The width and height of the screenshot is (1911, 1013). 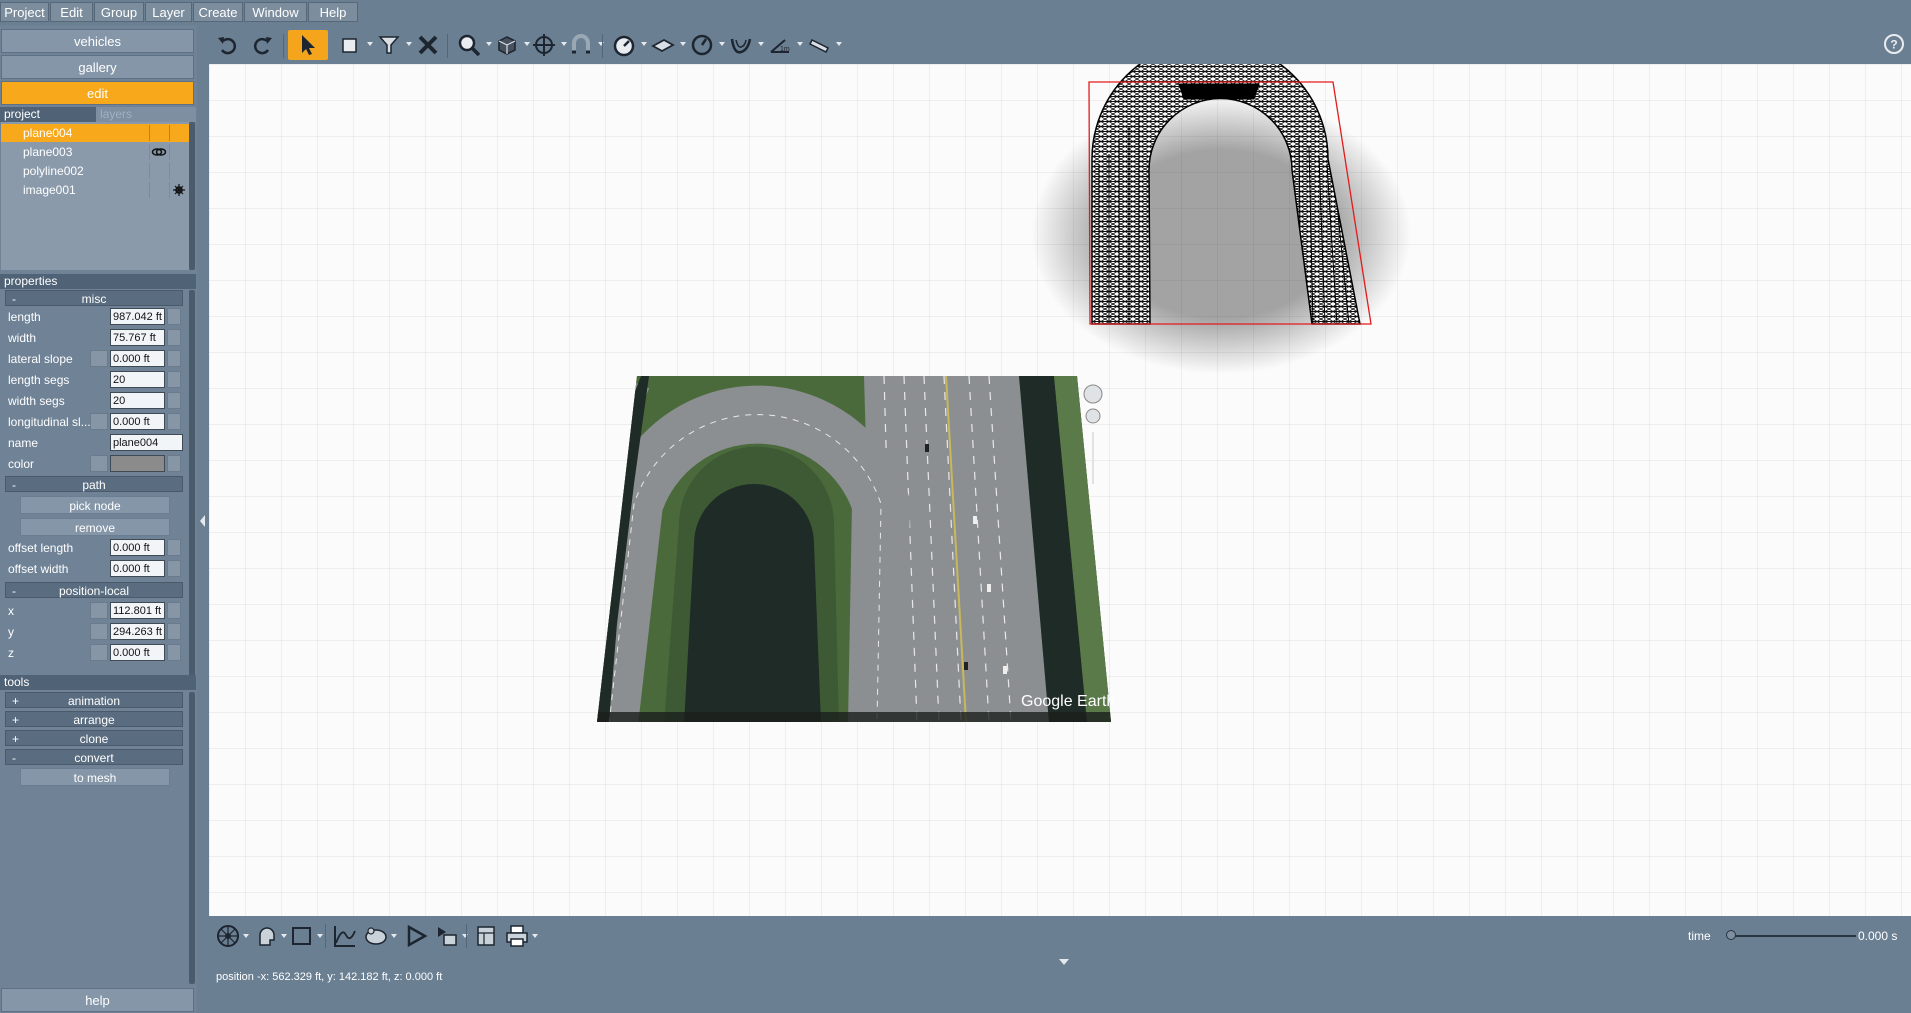 What do you see at coordinates (94, 484) in the screenshot?
I see `path-section: - path` at bounding box center [94, 484].